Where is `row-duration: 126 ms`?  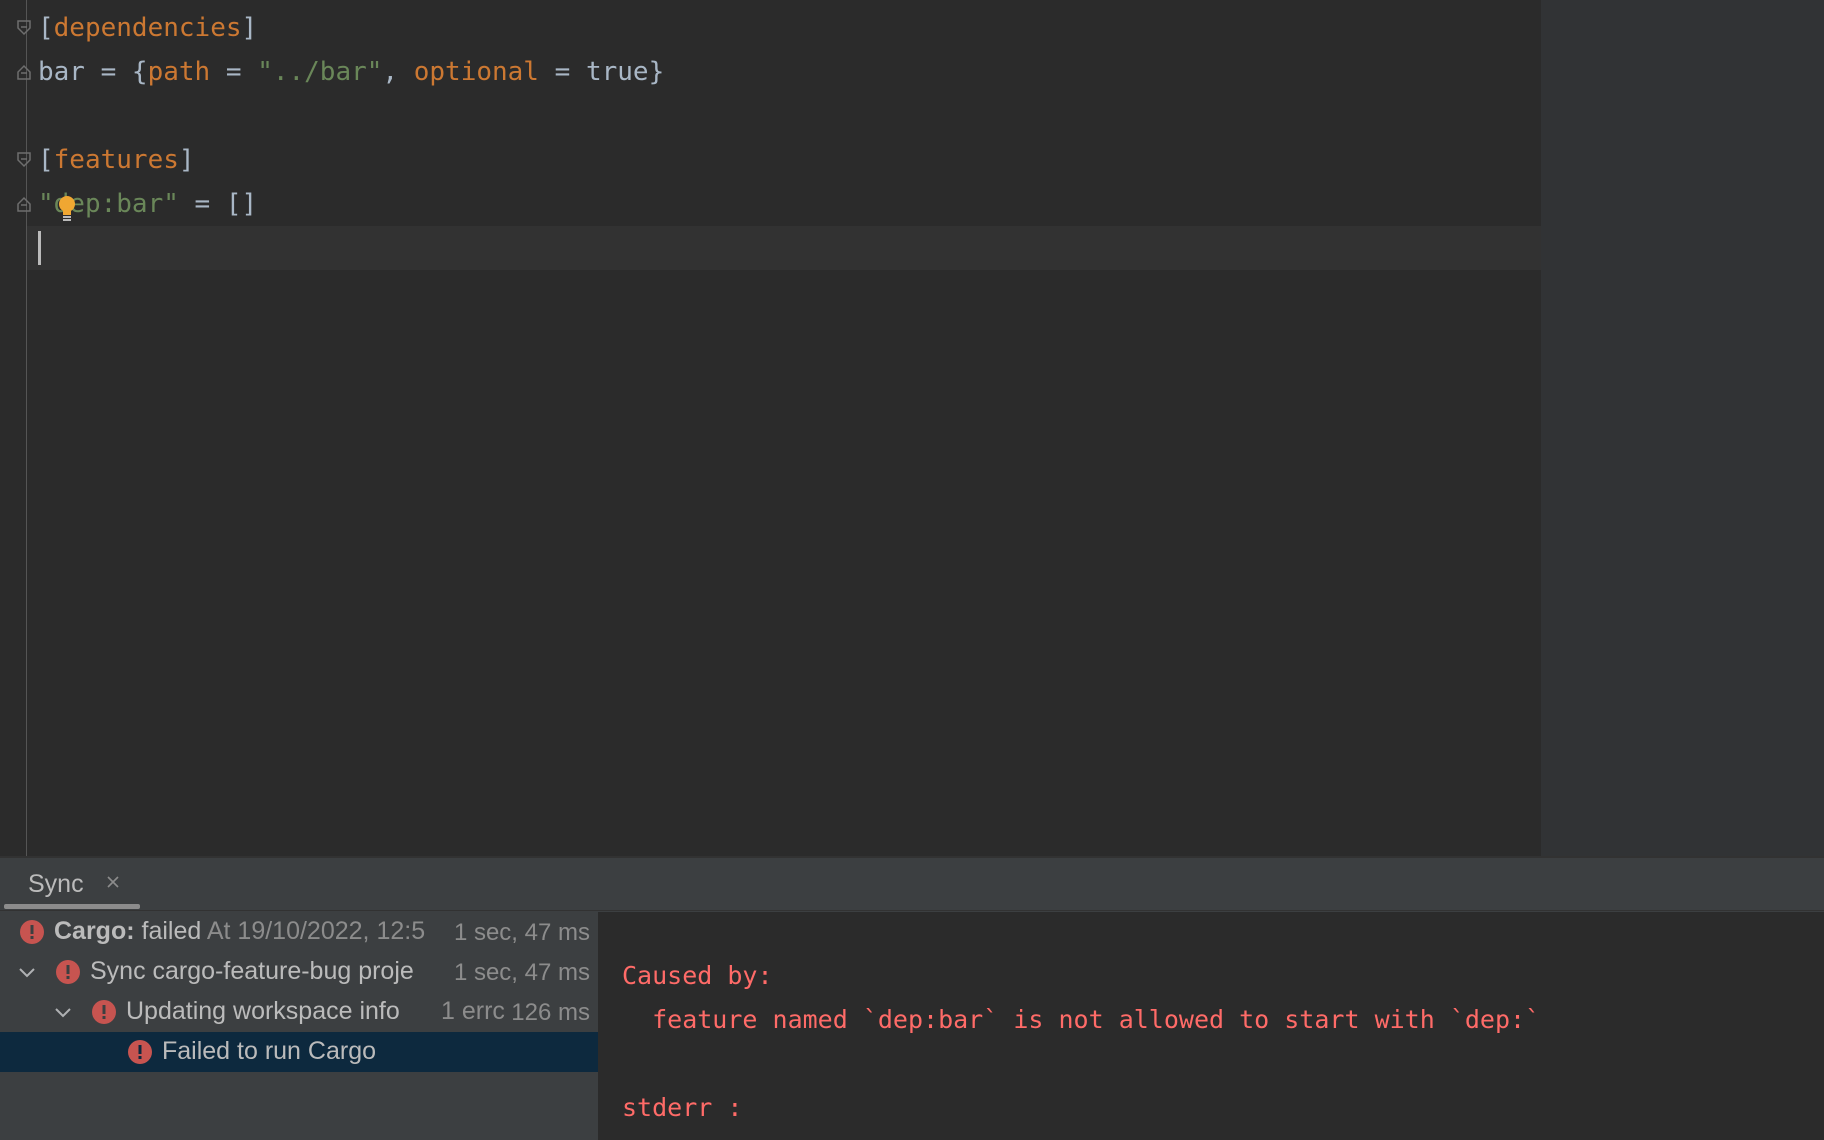
row-duration: 126 ms is located at coordinates (550, 1012).